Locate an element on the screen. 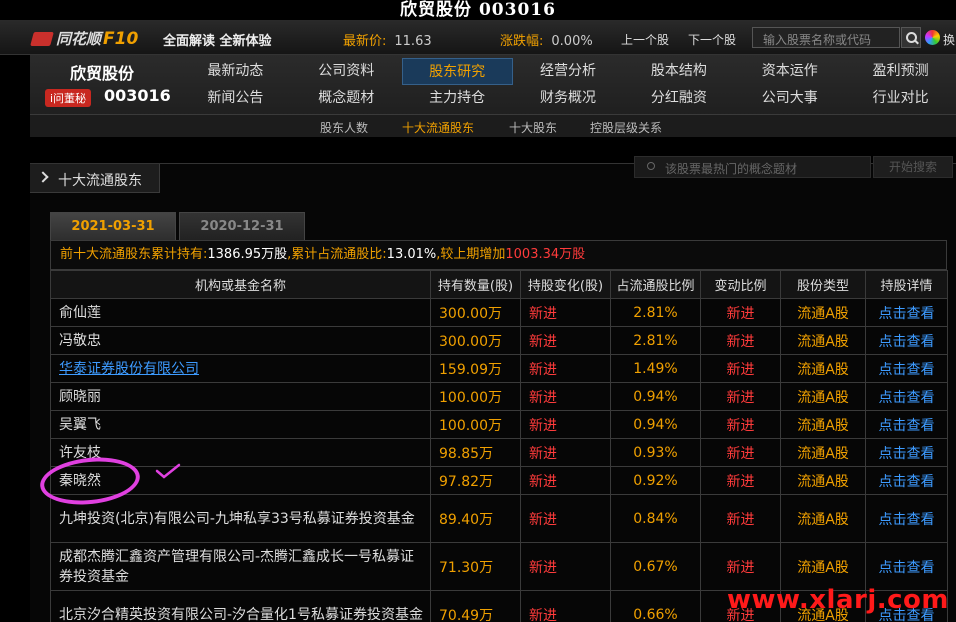 The image size is (956, 622). ths-logo: 同花顺 F10 is located at coordinates (84, 38).